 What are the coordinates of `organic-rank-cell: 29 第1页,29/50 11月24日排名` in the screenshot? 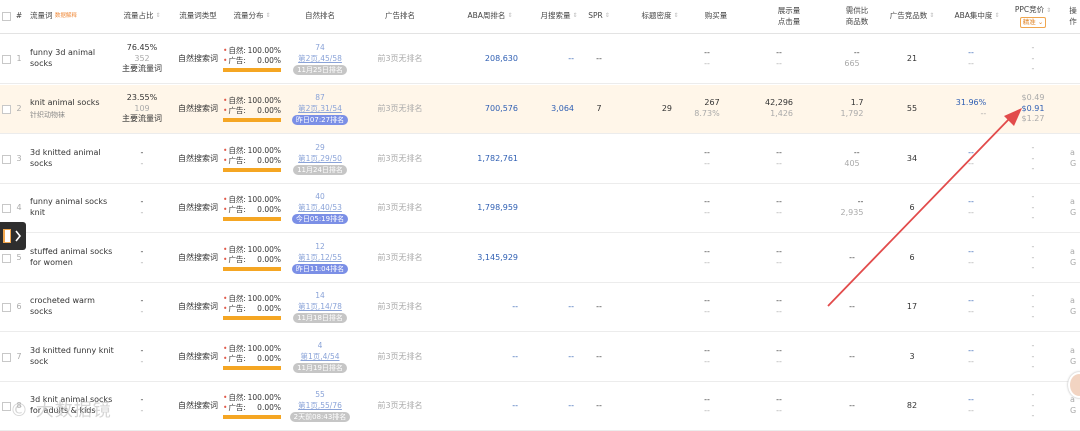 It's located at (320, 159).